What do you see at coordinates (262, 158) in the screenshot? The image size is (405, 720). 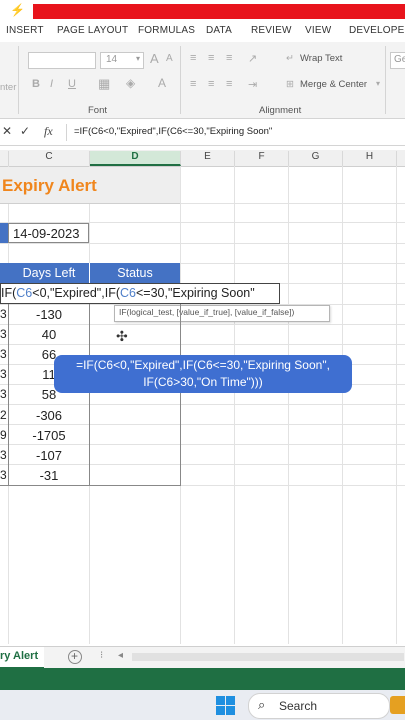 I see `column-header-f: F` at bounding box center [262, 158].